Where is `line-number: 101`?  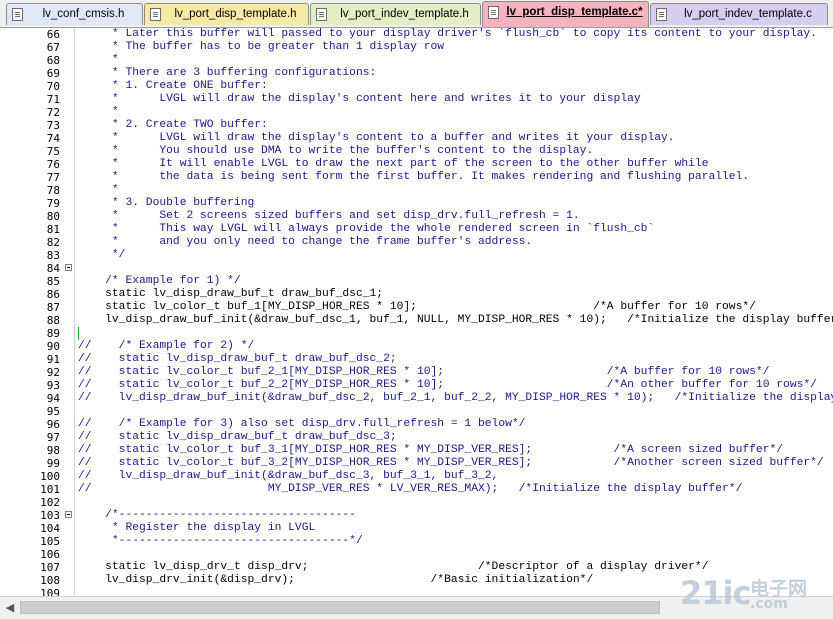 line-number: 101 is located at coordinates (50, 489).